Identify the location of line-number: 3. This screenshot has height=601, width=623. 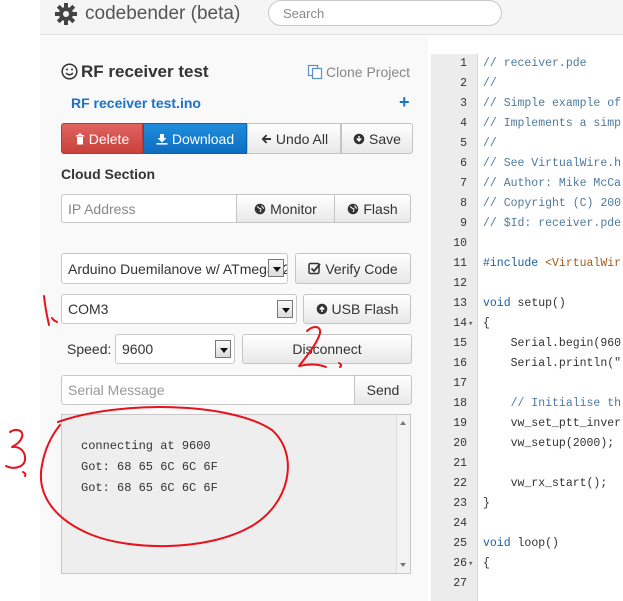
(463, 103).